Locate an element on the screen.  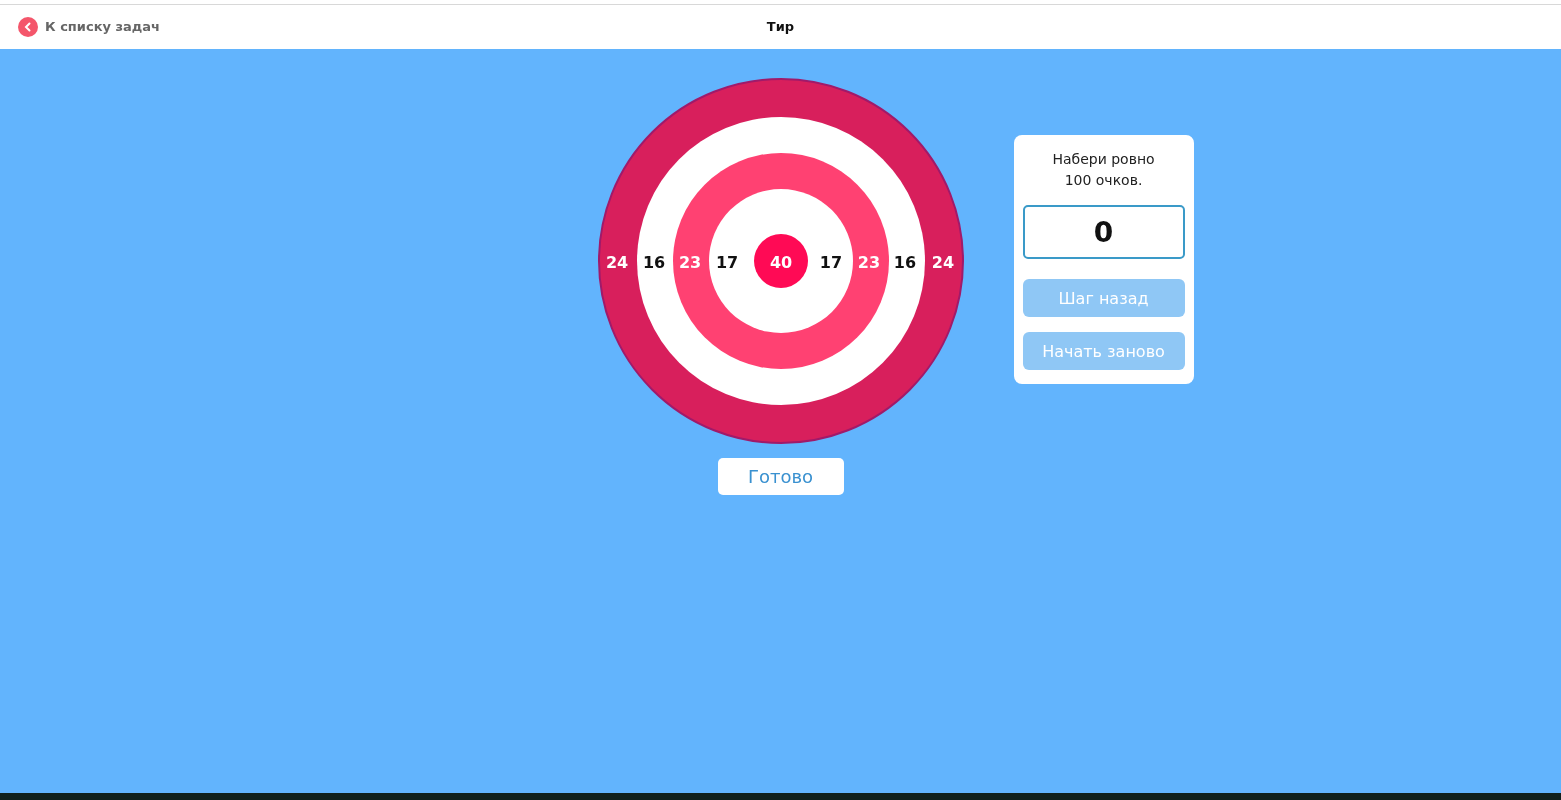
page-title: Тир is located at coordinates (780, 26).